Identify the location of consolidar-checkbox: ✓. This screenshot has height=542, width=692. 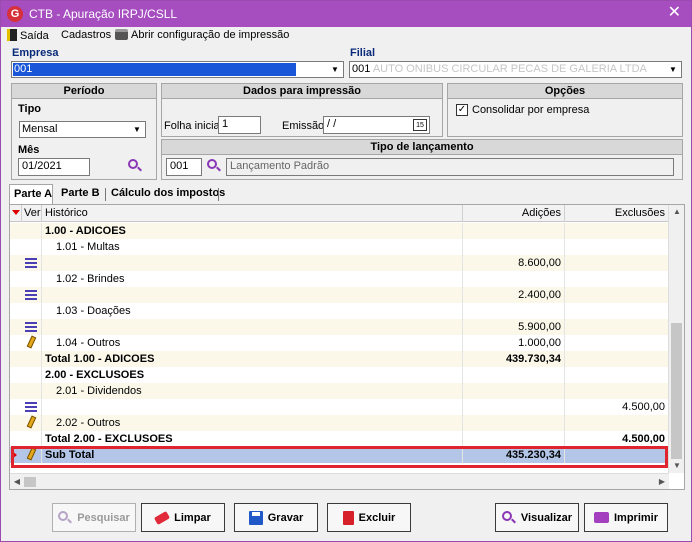
(462, 110).